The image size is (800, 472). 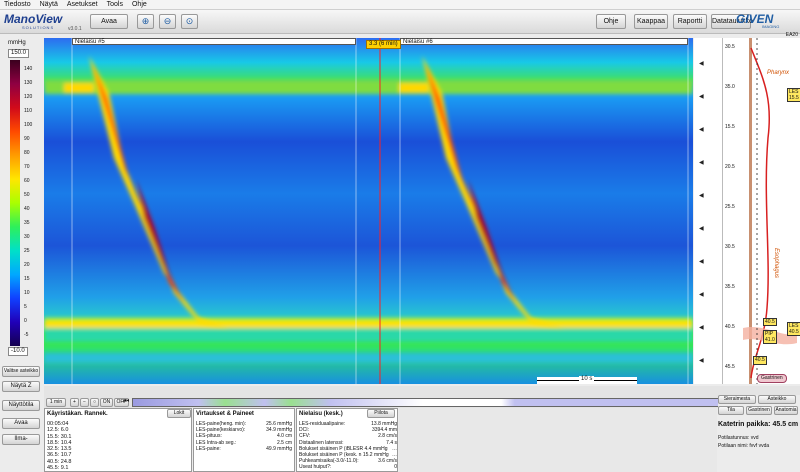 I want to click on colorbar-tick: 5, so click(x=25, y=307).